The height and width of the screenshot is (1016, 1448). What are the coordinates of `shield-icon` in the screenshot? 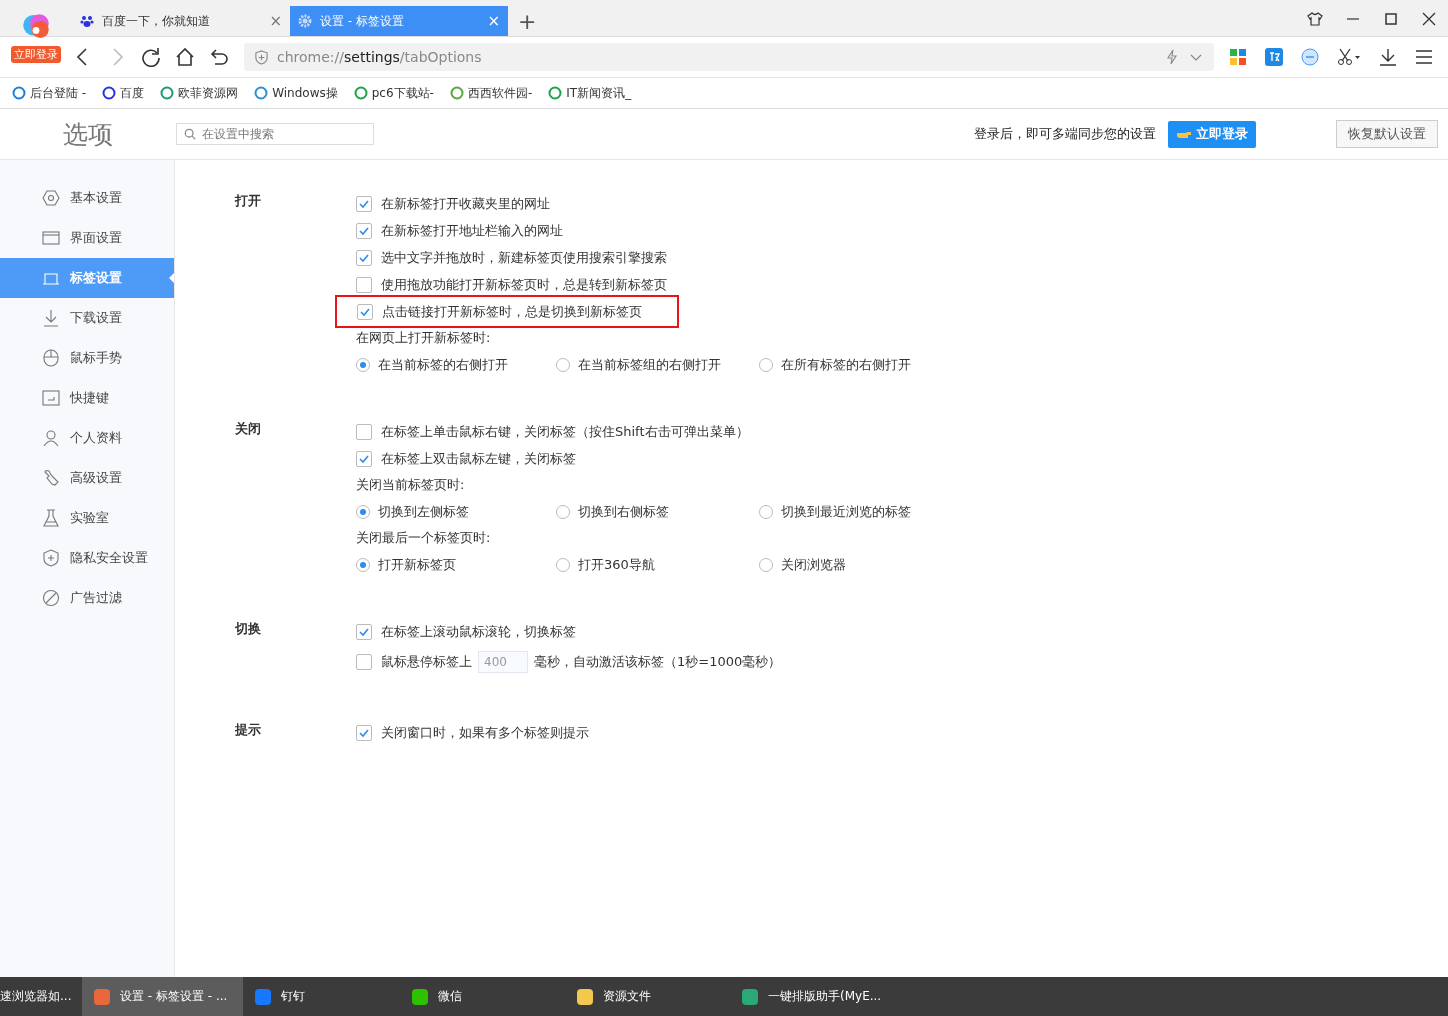 It's located at (261, 57).